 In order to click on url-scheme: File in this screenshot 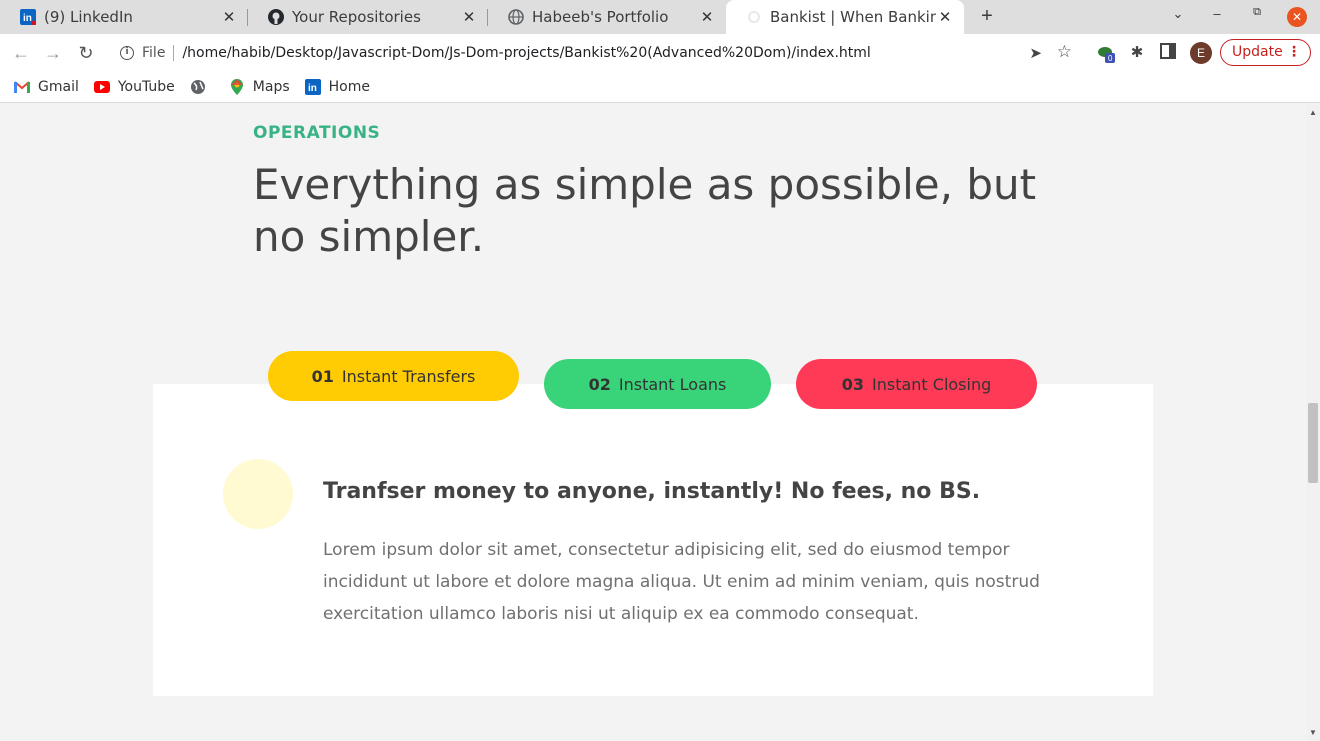, I will do `click(154, 53)`.